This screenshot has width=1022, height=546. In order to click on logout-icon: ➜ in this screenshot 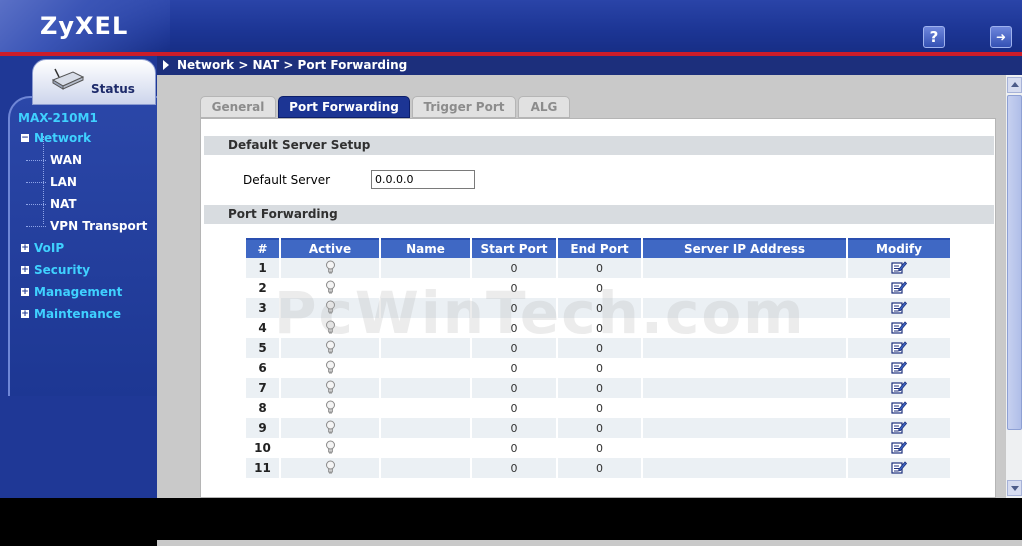, I will do `click(1001, 37)`.